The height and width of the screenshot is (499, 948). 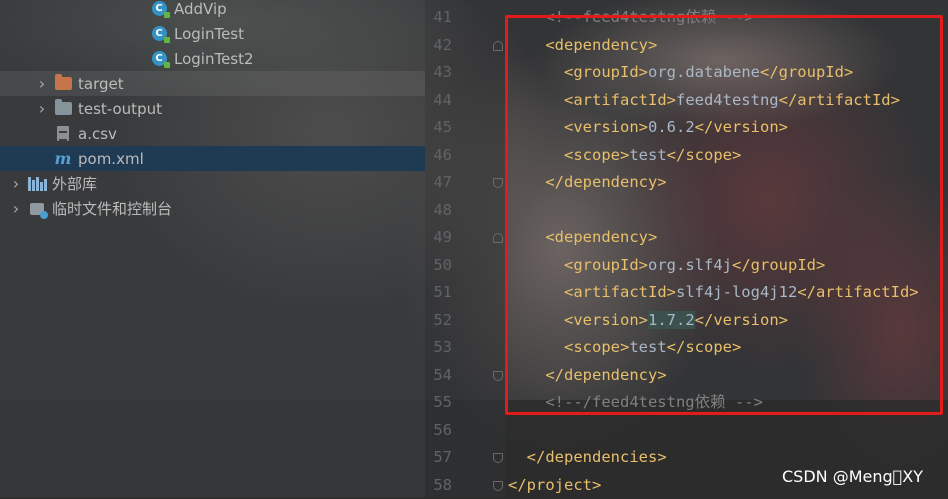 What do you see at coordinates (37, 184) in the screenshot?
I see `library-icon` at bounding box center [37, 184].